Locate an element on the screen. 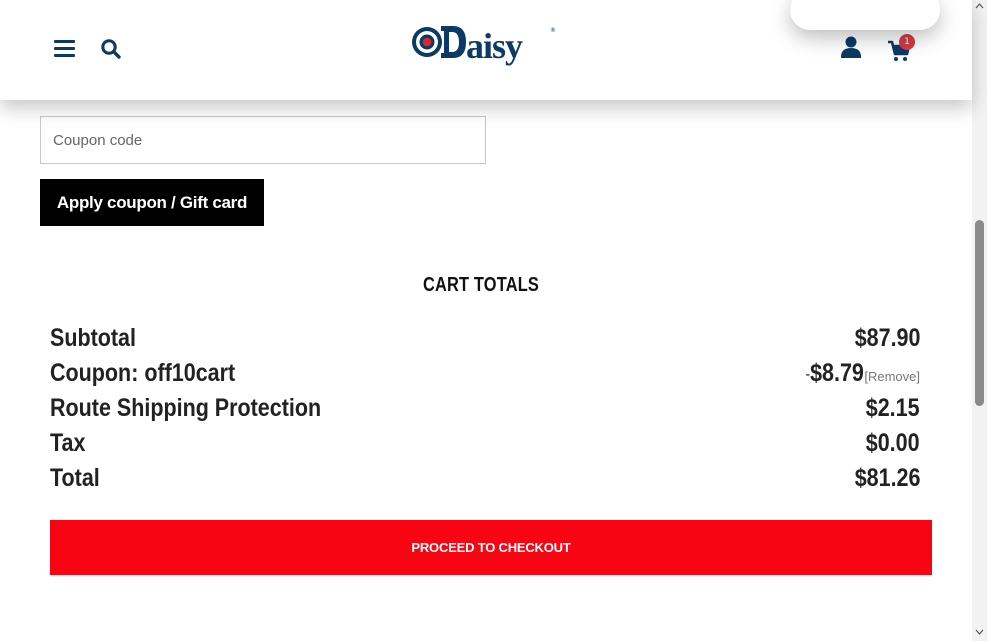  proceed-to-checkout-button: PROCEED TO CHECKOUT is located at coordinates (491, 547).